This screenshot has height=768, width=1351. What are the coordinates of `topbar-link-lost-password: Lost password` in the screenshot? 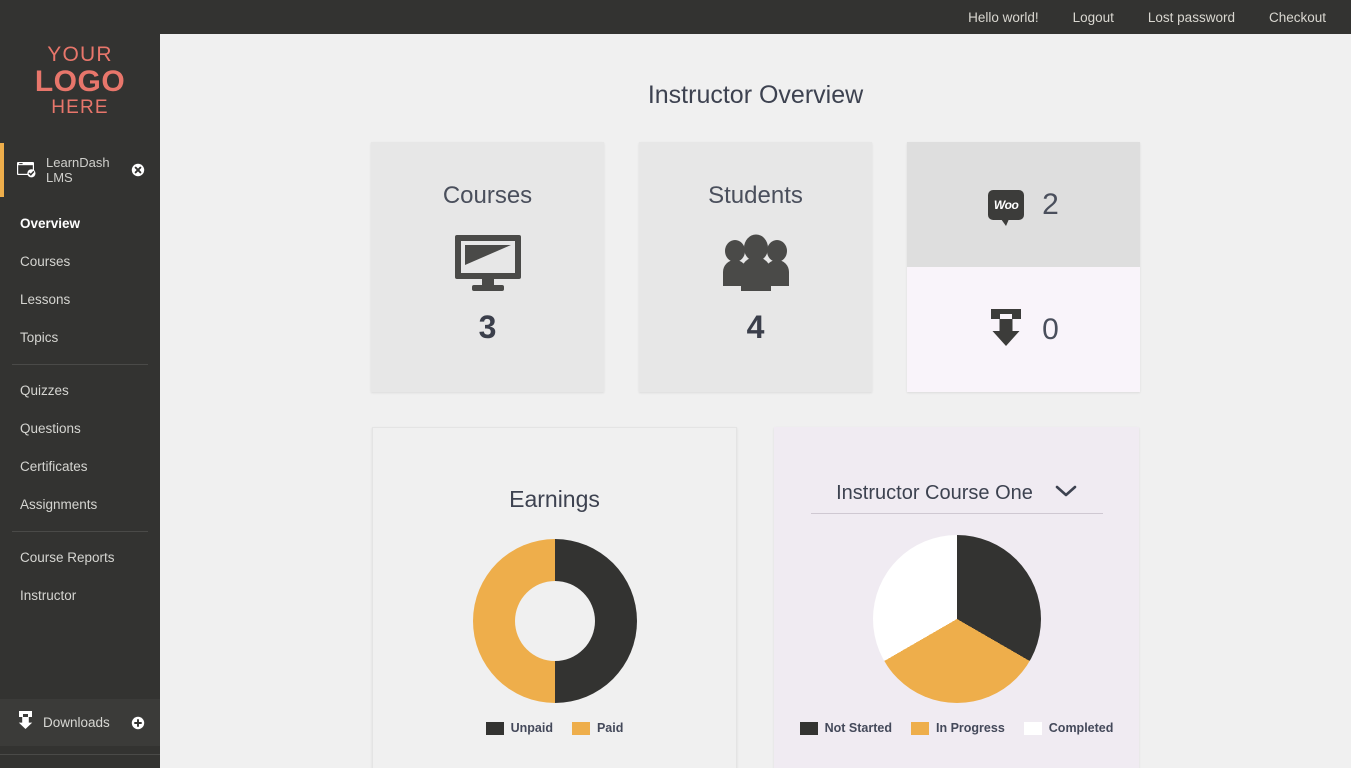 It's located at (1191, 17).